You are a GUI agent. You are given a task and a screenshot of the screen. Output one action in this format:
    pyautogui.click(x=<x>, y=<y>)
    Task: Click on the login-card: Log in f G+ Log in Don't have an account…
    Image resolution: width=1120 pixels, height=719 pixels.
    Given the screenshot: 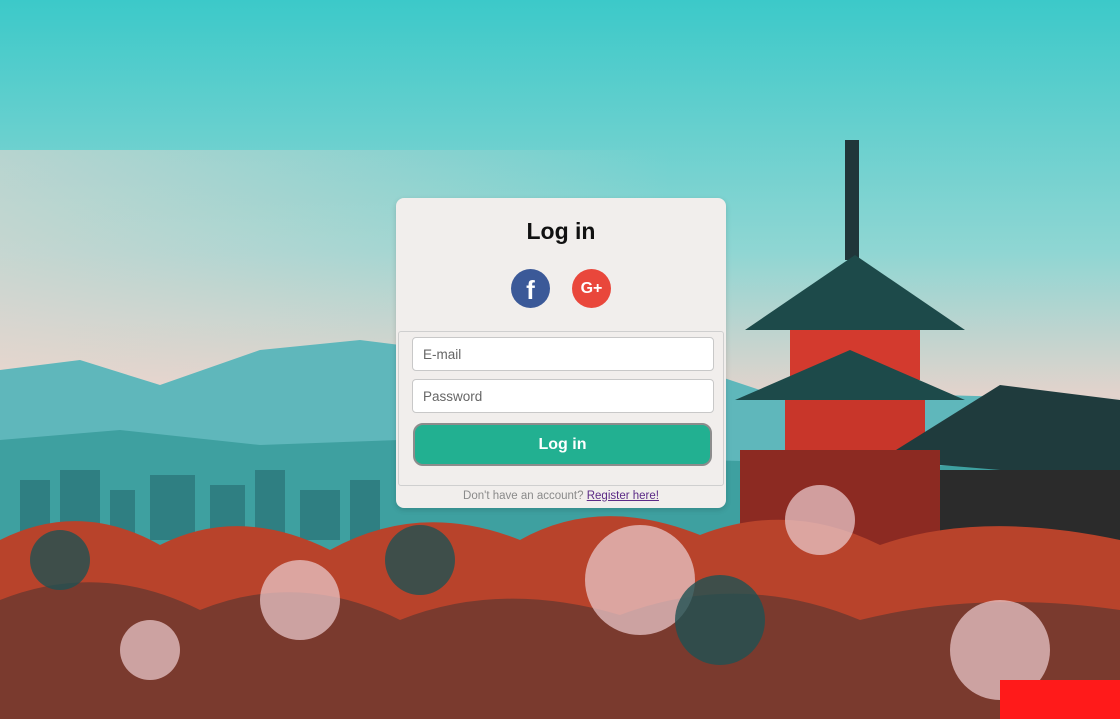 What is the action you would take?
    pyautogui.click(x=561, y=353)
    